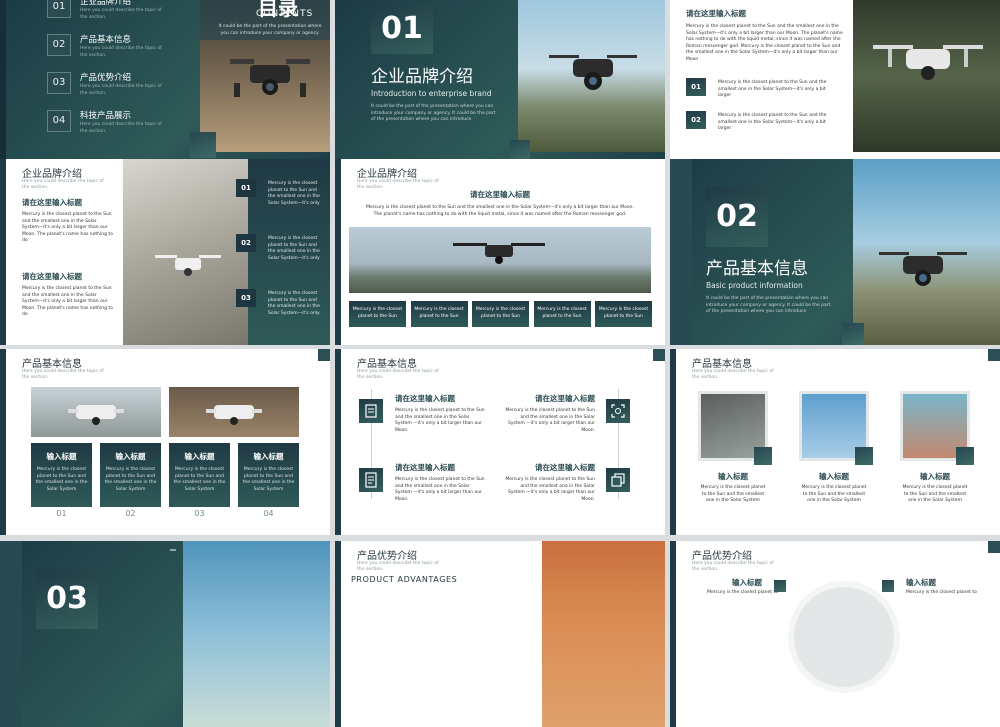 This screenshot has height=727, width=1000. I want to click on item-number: 01, so click(696, 87).